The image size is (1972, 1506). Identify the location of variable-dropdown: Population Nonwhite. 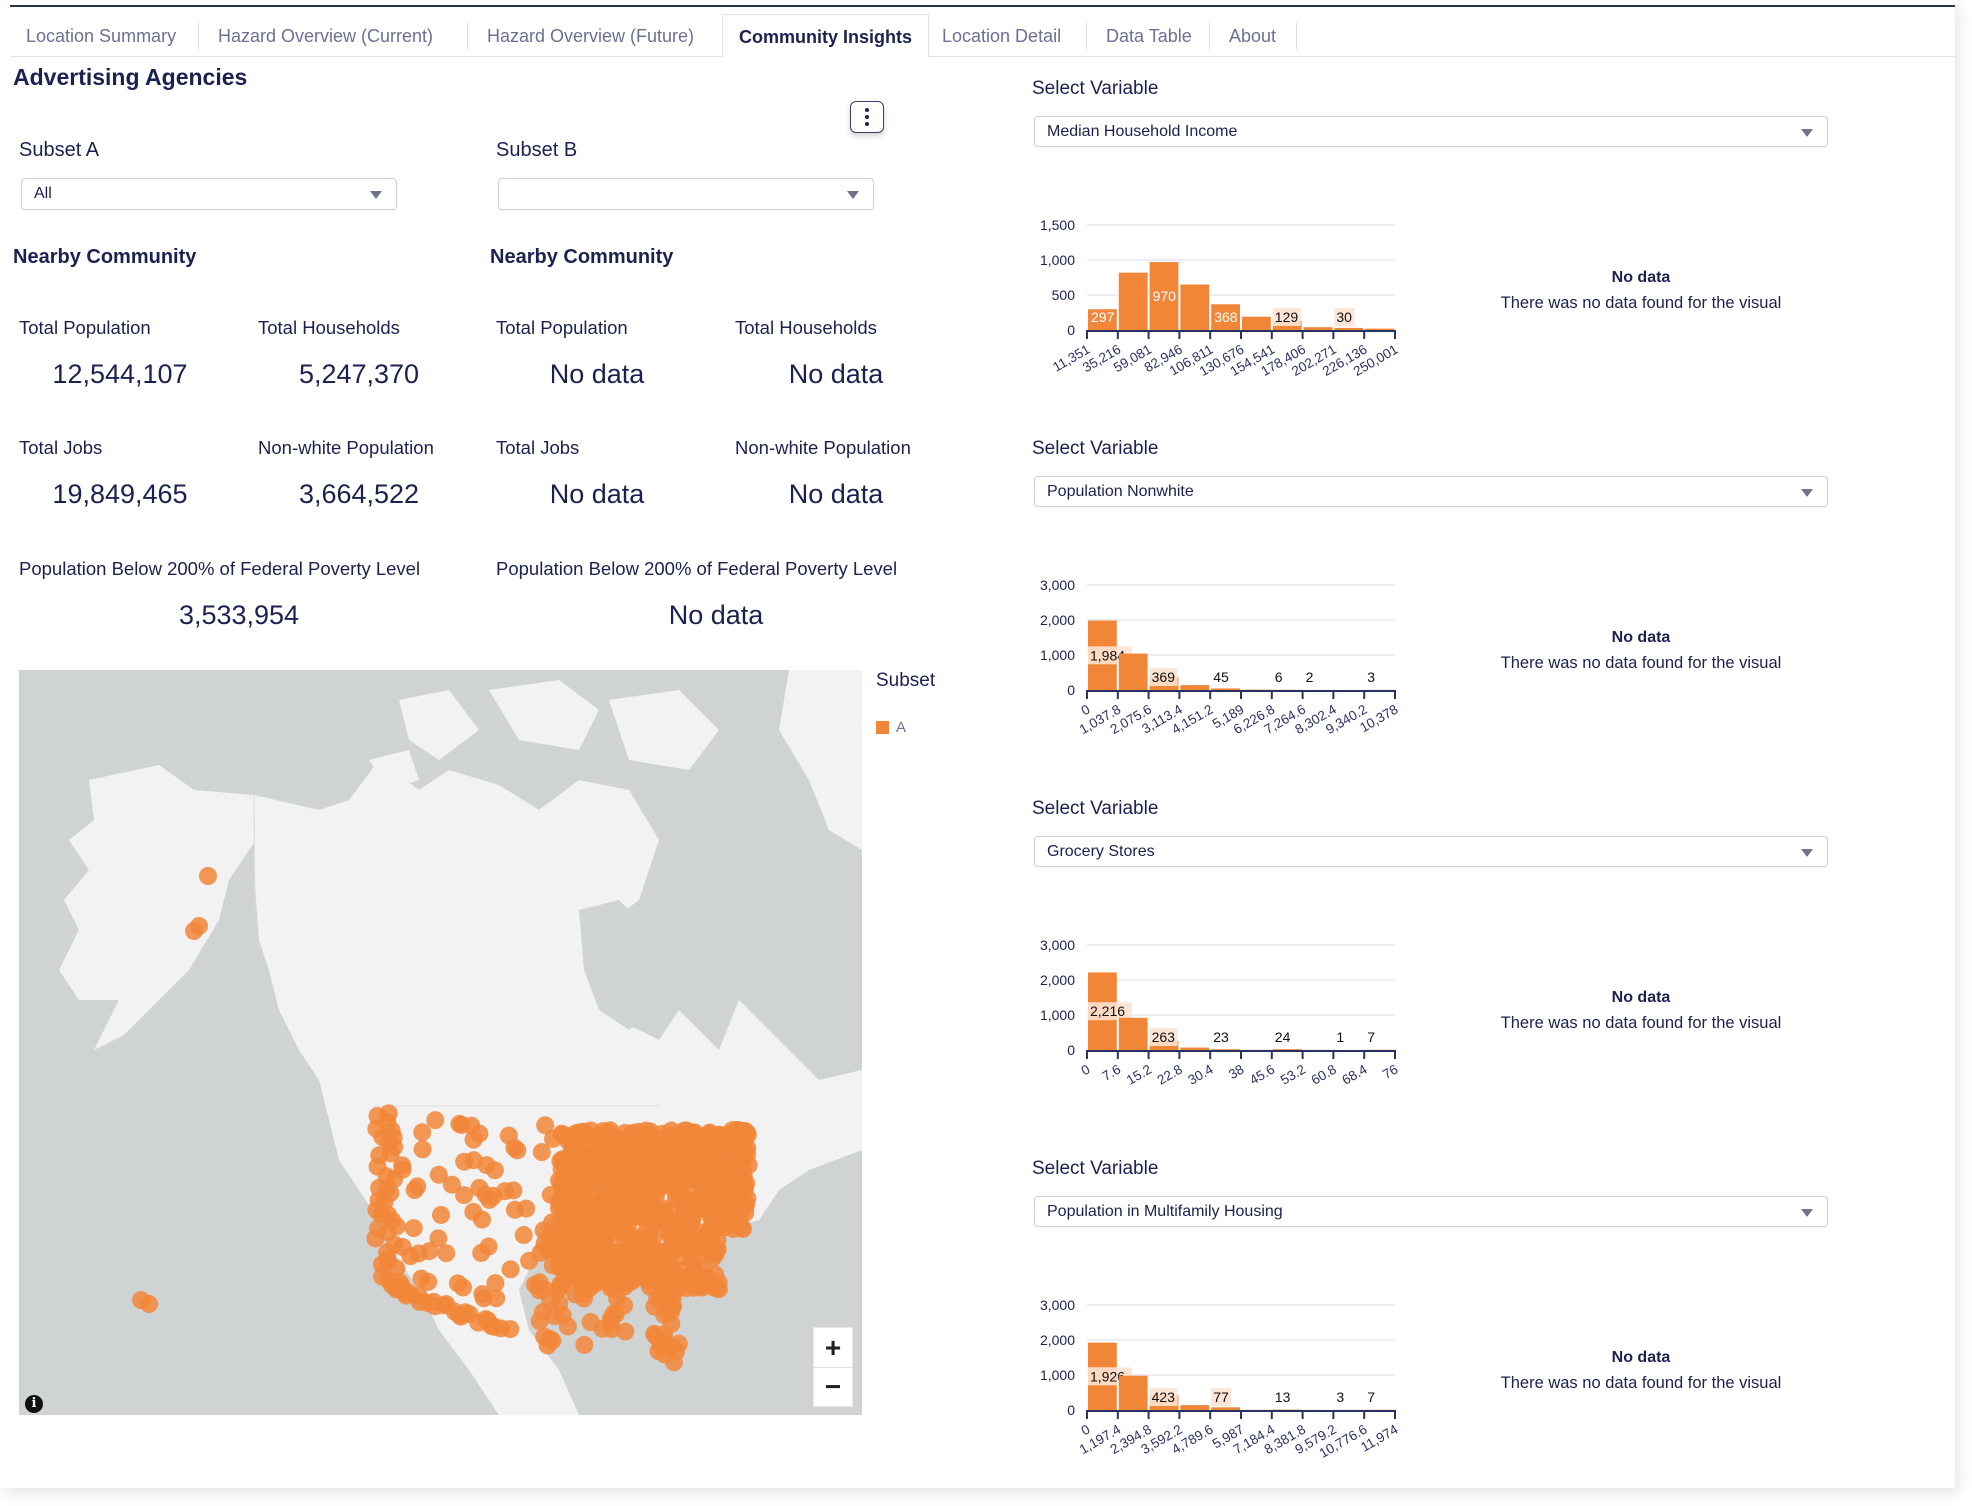
(1431, 491).